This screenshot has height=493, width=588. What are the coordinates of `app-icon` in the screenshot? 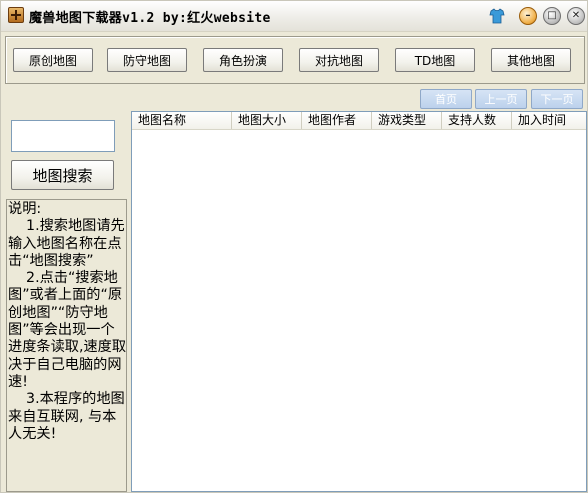 It's located at (16, 15).